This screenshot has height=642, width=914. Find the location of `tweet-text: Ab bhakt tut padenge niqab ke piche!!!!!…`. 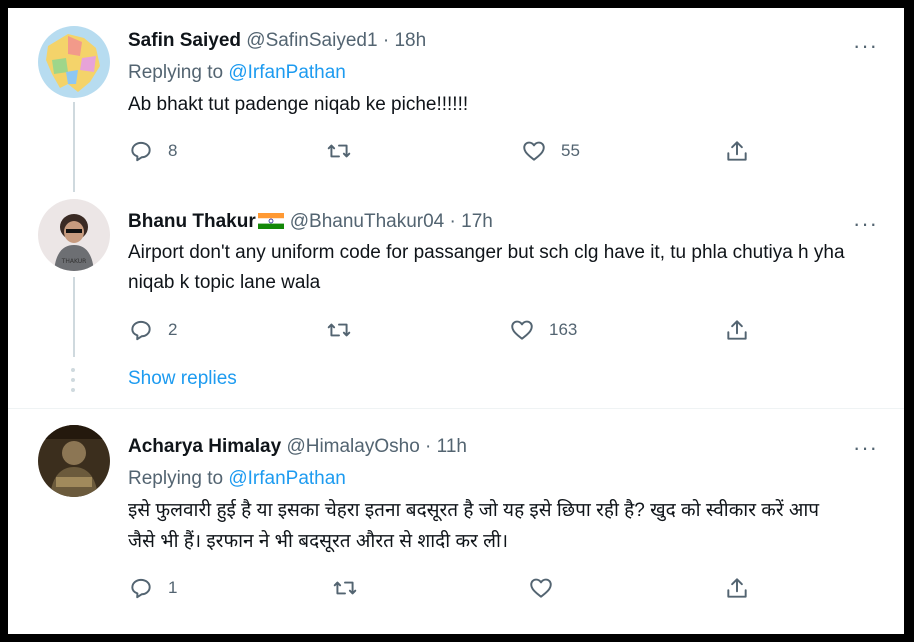

tweet-text: Ab bhakt tut padenge niqab ke piche!!!!!… is located at coordinates (298, 104).